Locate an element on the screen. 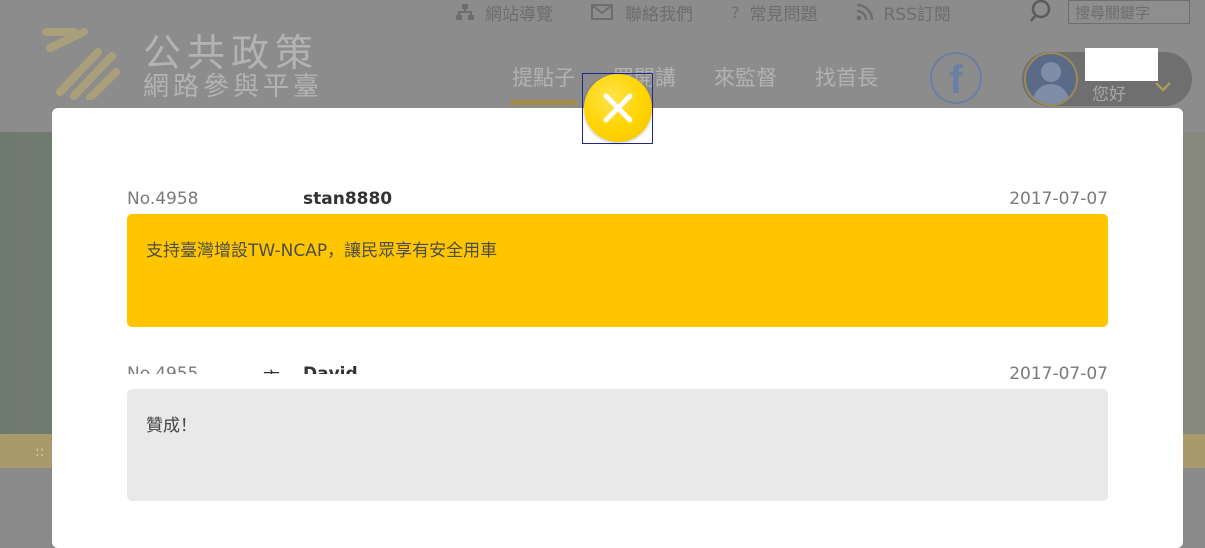 The width and height of the screenshot is (1205, 548). avatar is located at coordinates (1051, 79).